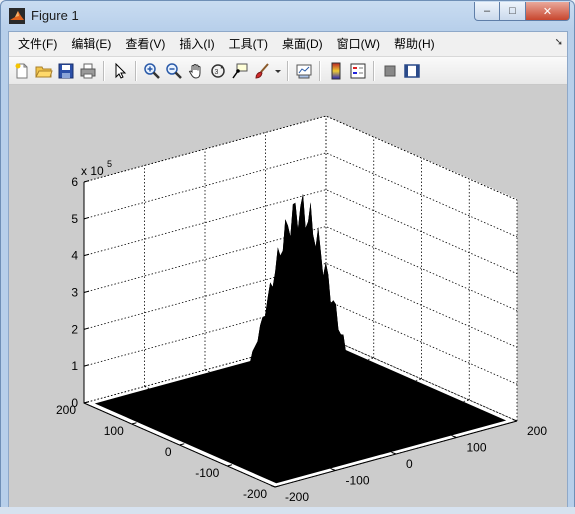  Describe the element at coordinates (74, 293) in the screenshot. I see `z-tick-label: 3` at that location.